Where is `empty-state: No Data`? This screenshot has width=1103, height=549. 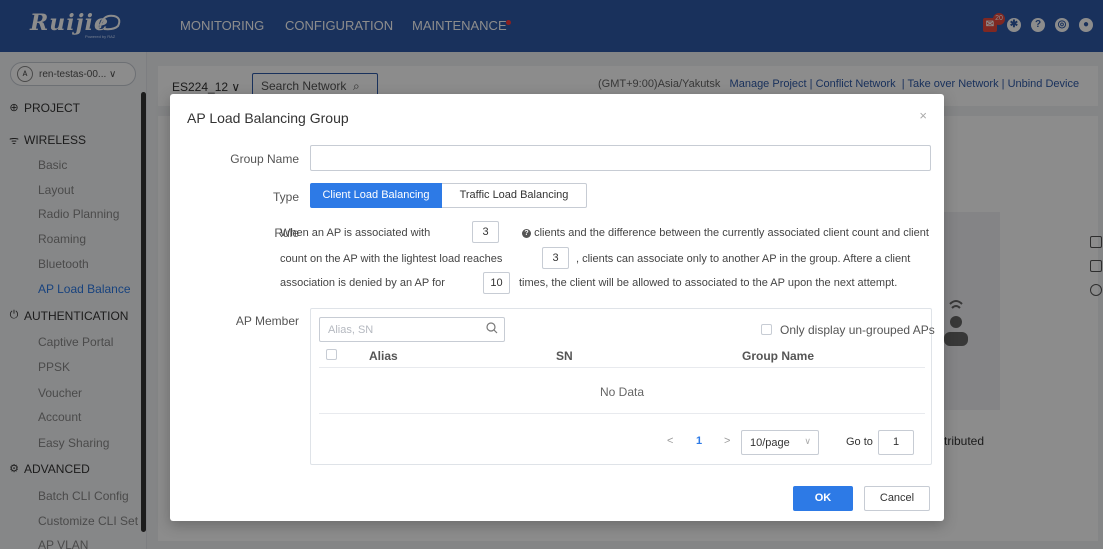 empty-state: No Data is located at coordinates (622, 392).